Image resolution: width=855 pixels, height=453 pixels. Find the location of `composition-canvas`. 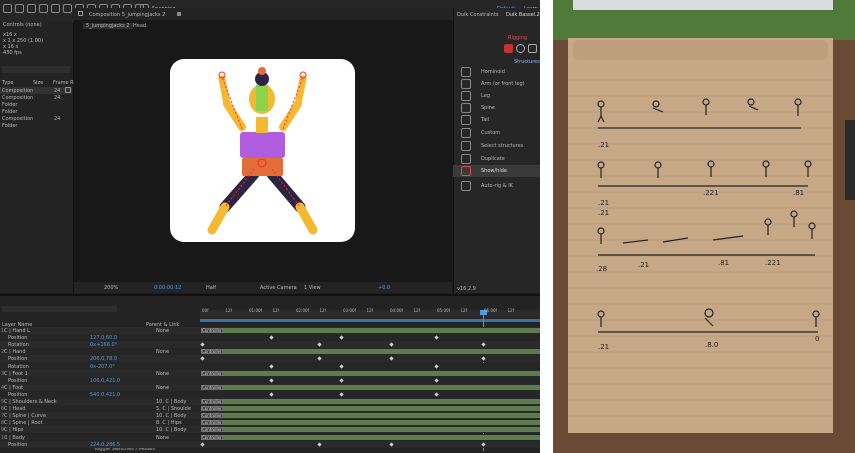

composition-canvas is located at coordinates (262, 150).